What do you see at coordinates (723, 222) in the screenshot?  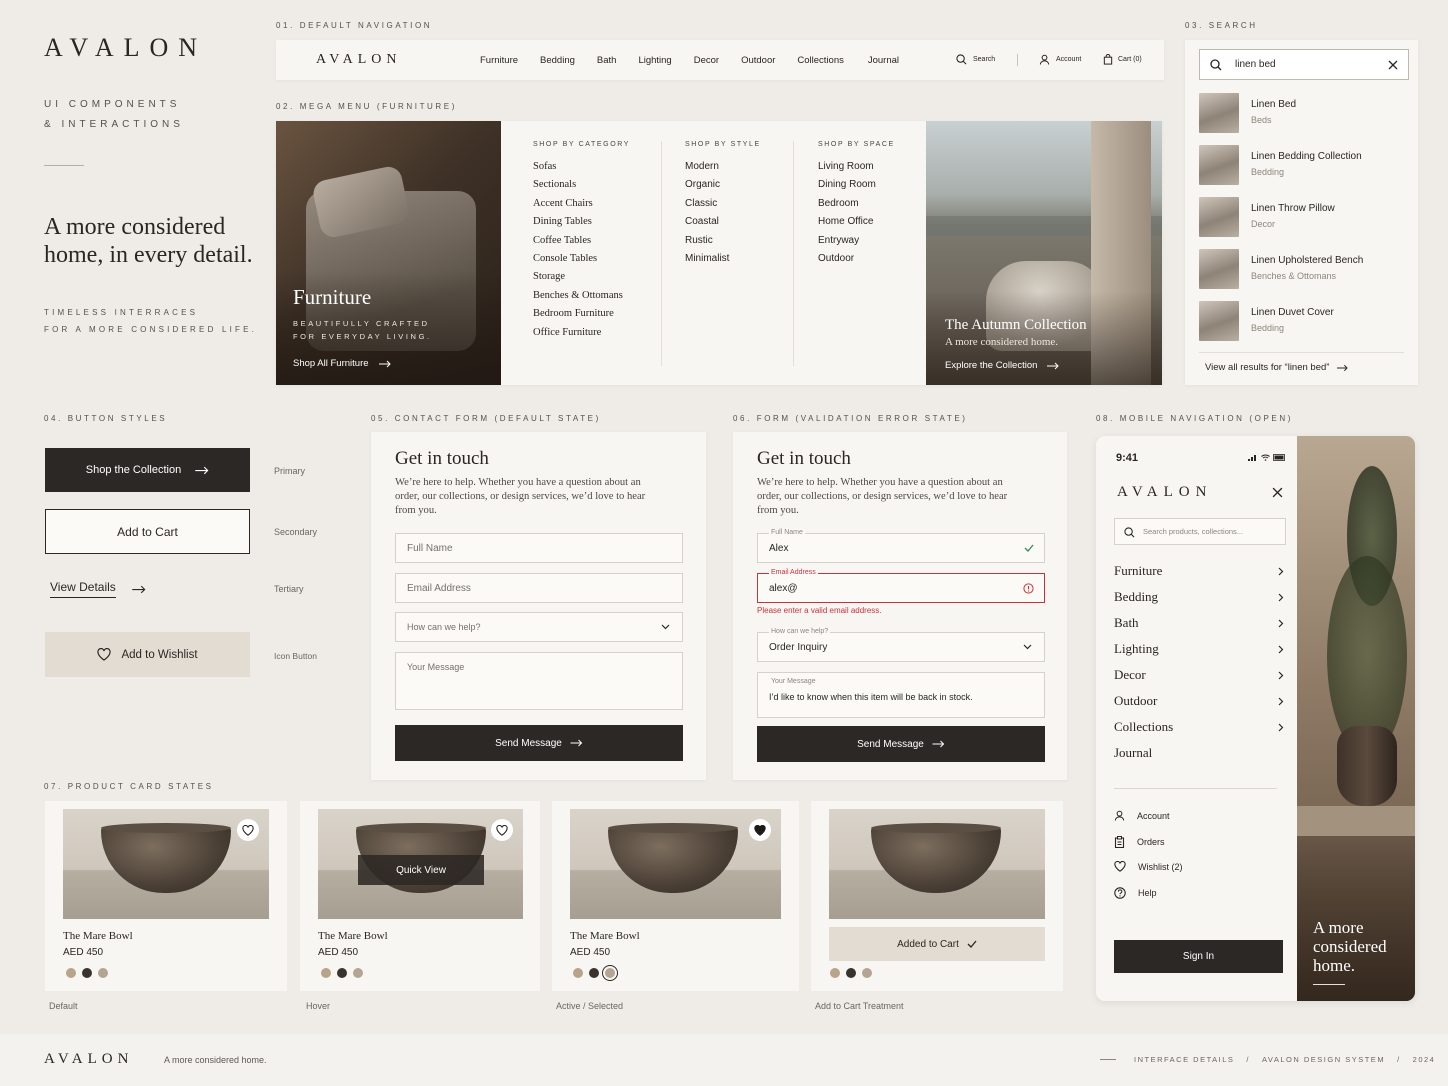 I see `style-item: Coastal` at bounding box center [723, 222].